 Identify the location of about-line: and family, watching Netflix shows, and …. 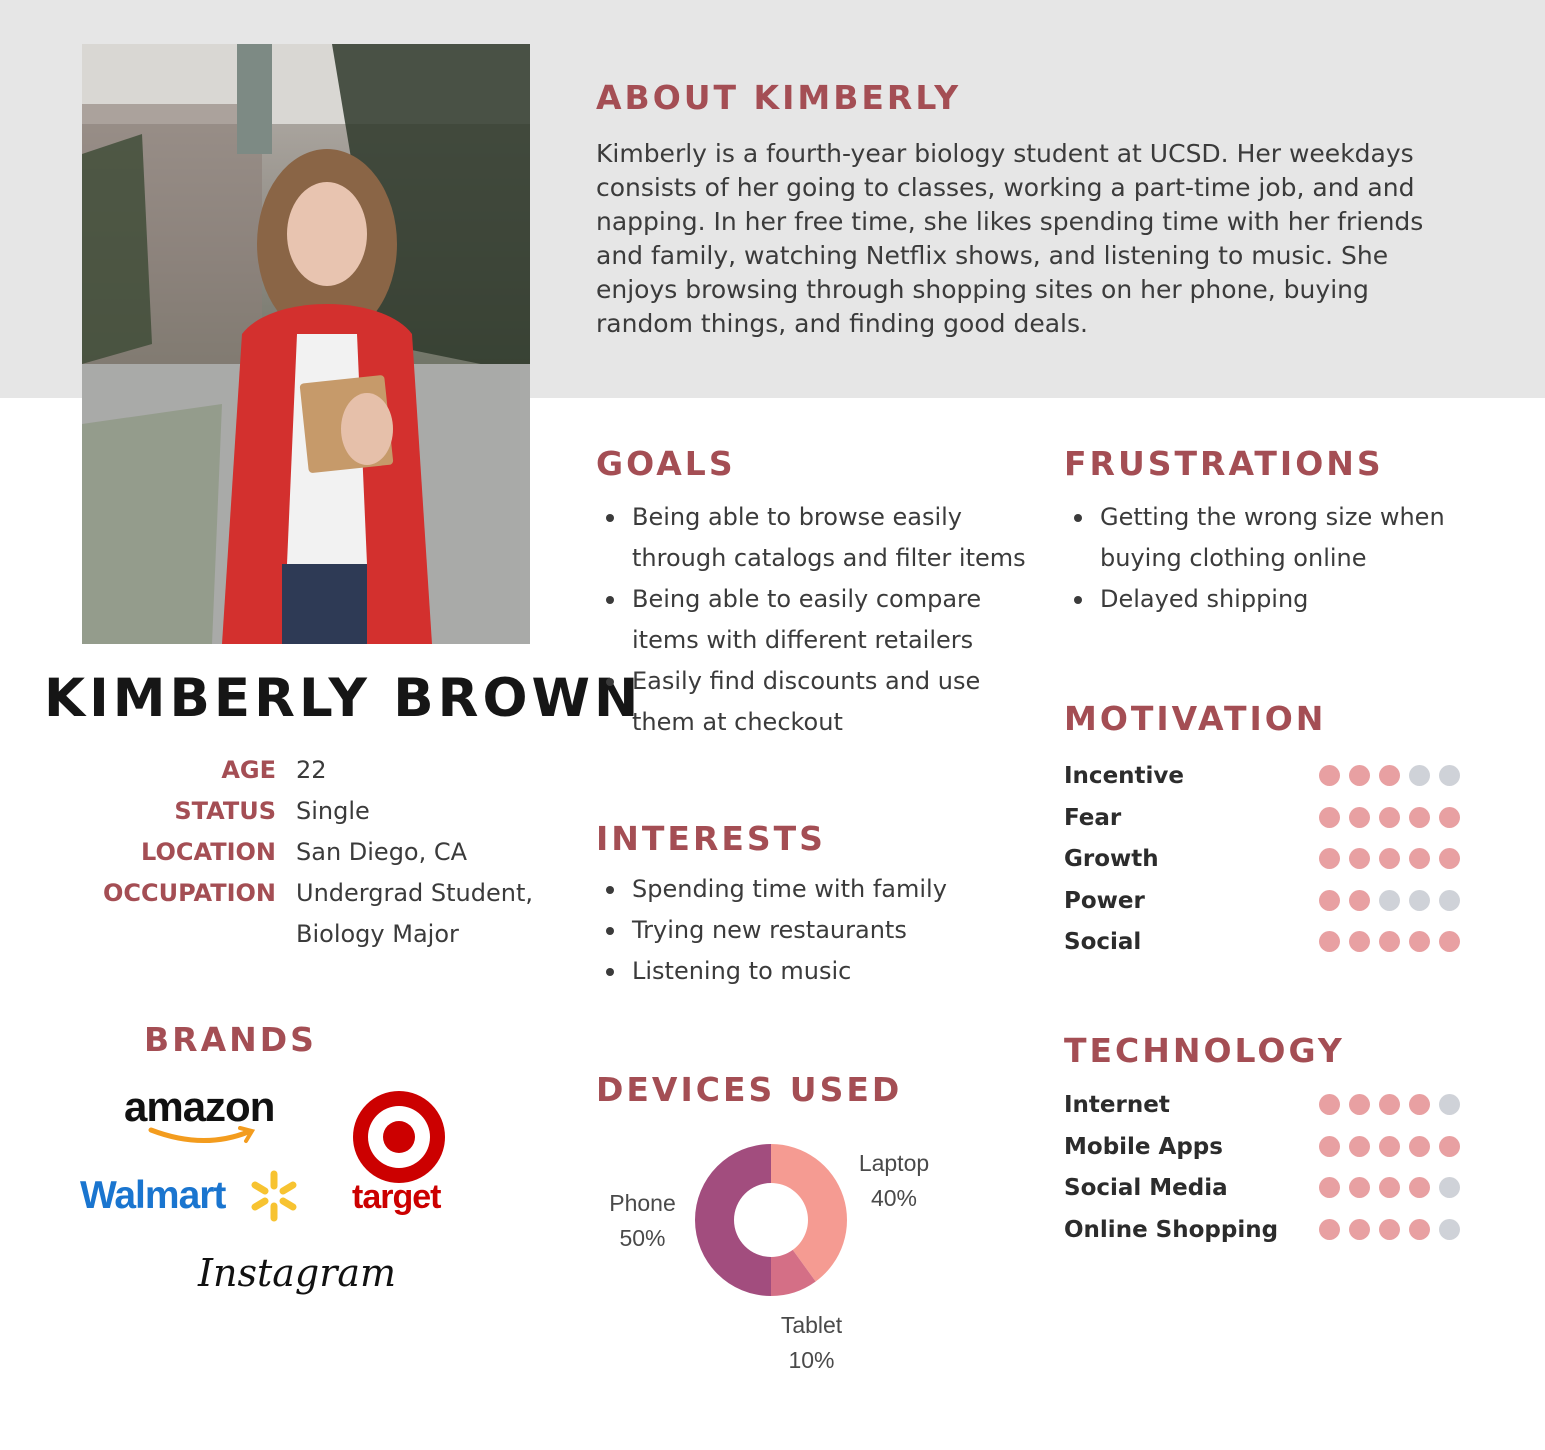
(992, 255).